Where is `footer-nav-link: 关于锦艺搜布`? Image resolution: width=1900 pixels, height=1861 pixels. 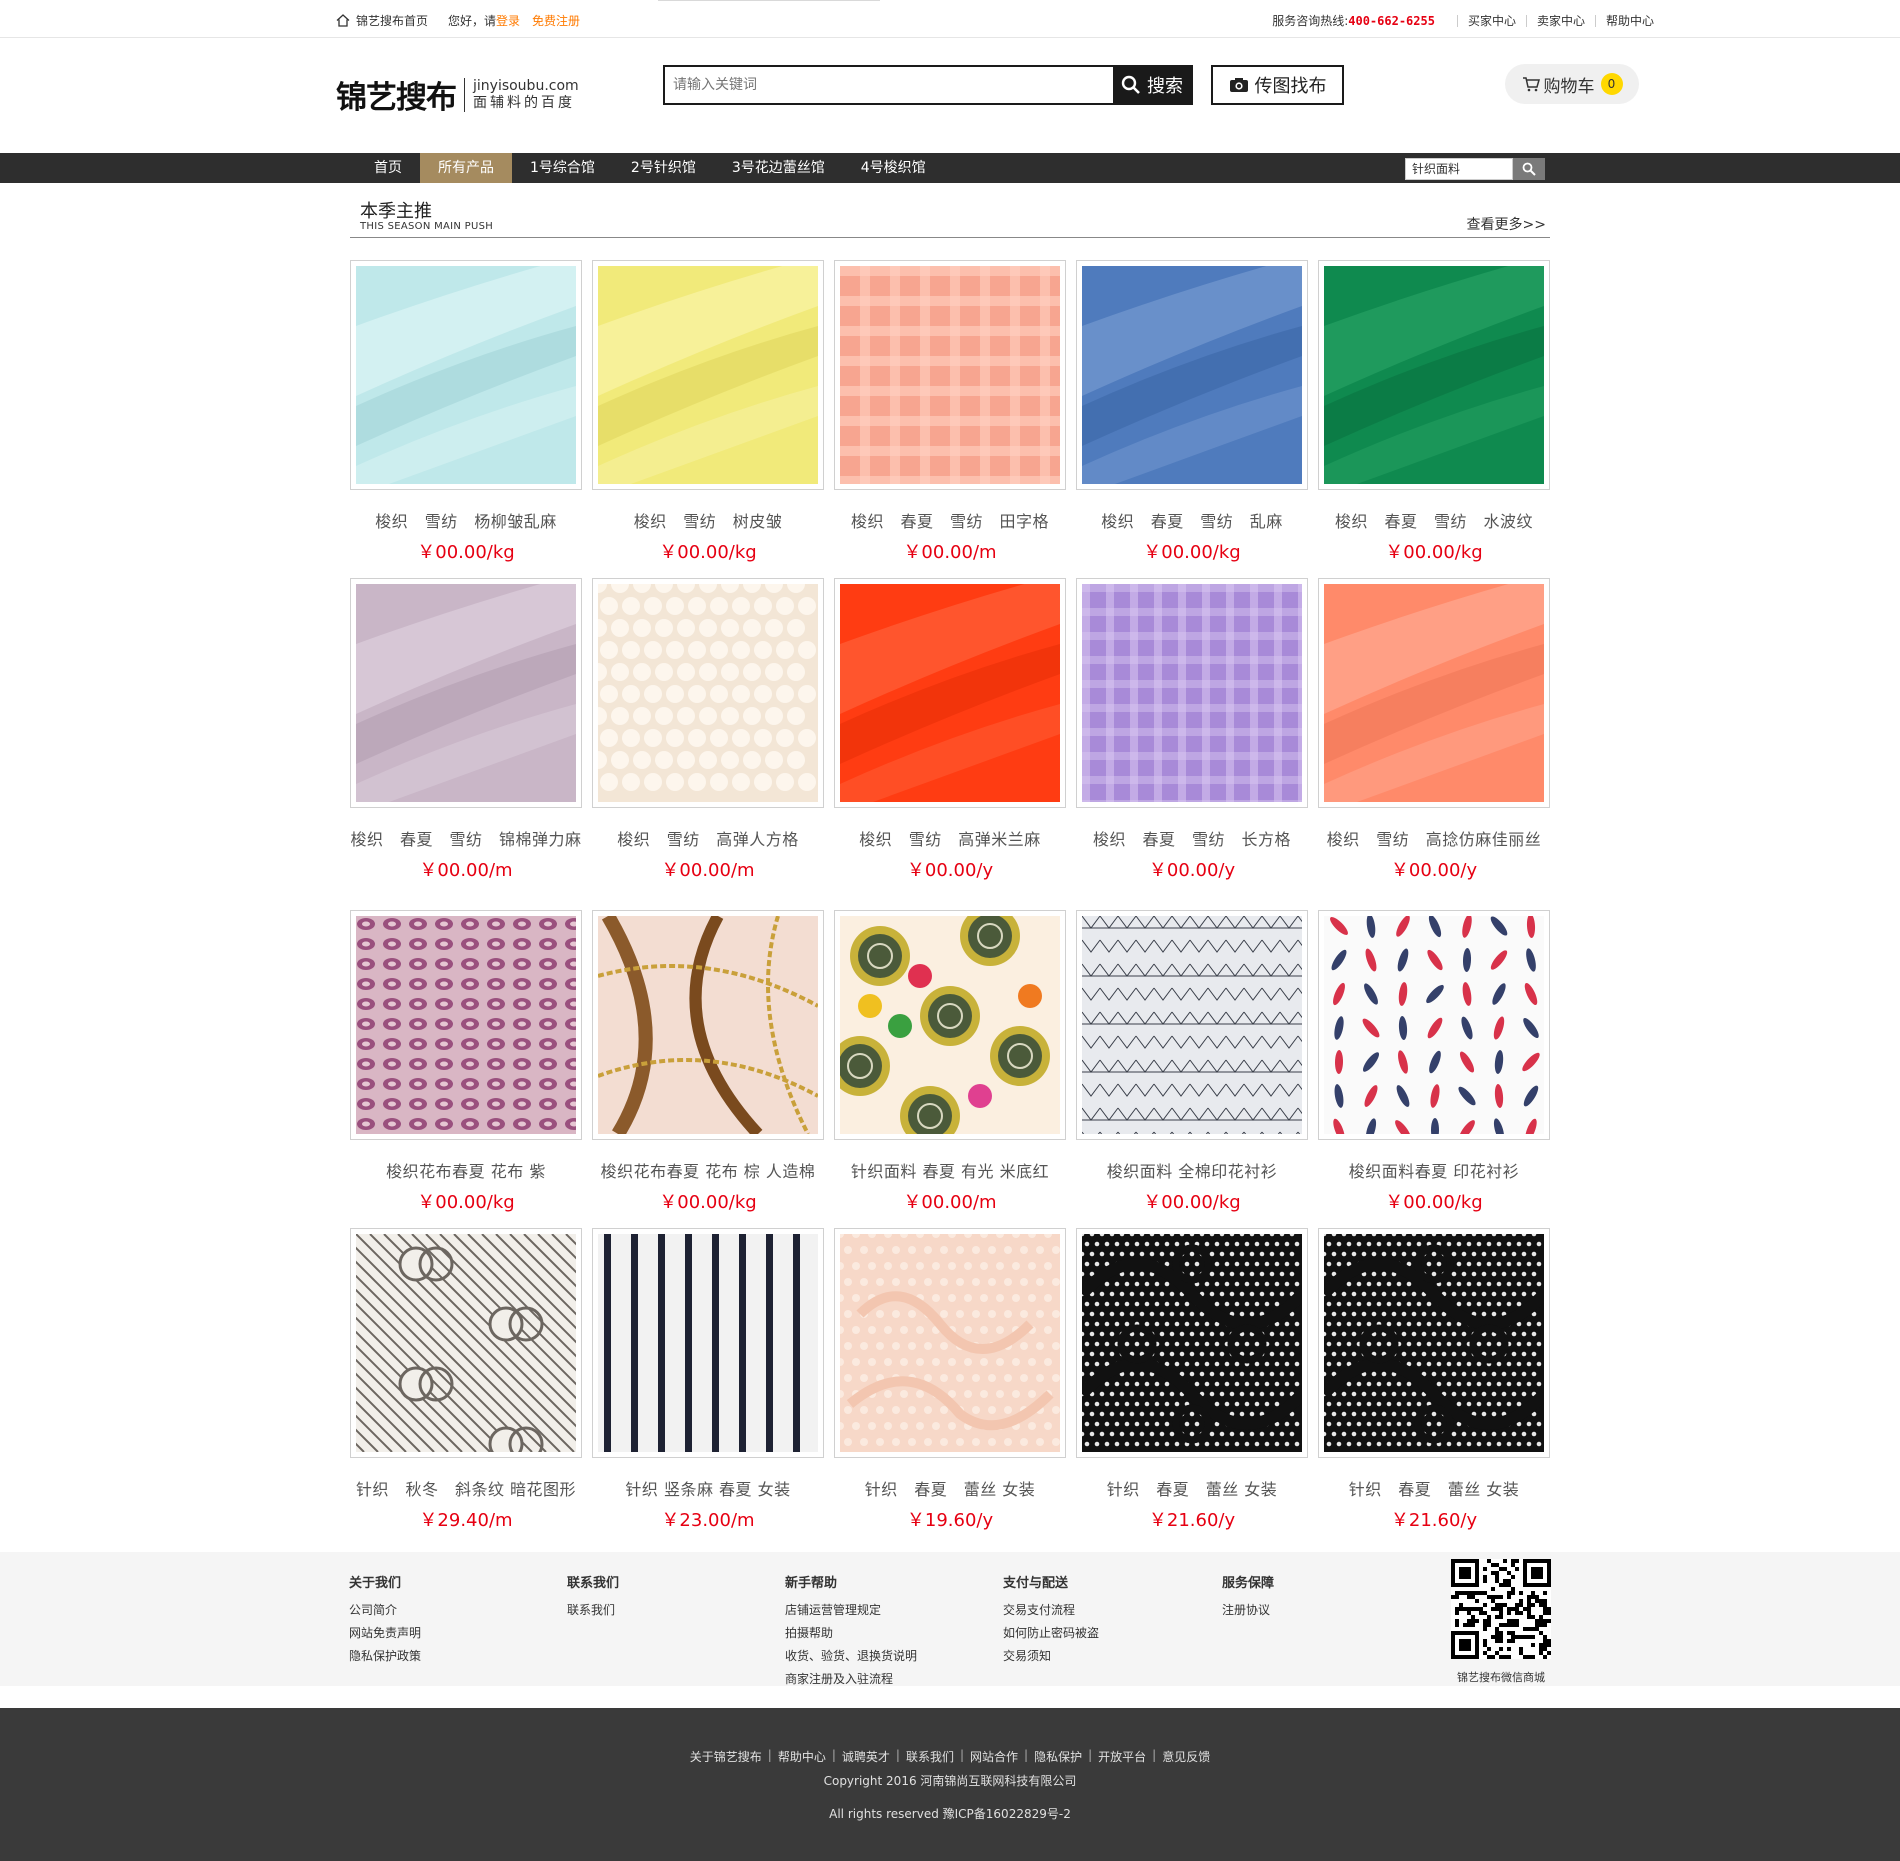
footer-nav-link: 关于锦艺搜布 is located at coordinates (726, 1756).